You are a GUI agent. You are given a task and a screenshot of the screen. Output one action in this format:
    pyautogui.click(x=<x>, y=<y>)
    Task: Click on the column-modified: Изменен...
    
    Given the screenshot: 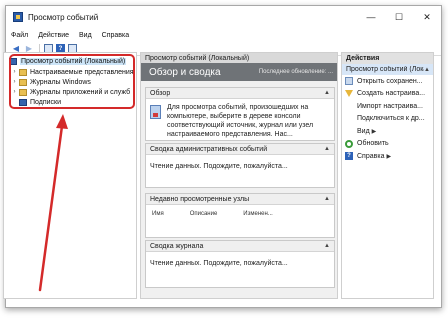 What is the action you would take?
    pyautogui.click(x=258, y=214)
    